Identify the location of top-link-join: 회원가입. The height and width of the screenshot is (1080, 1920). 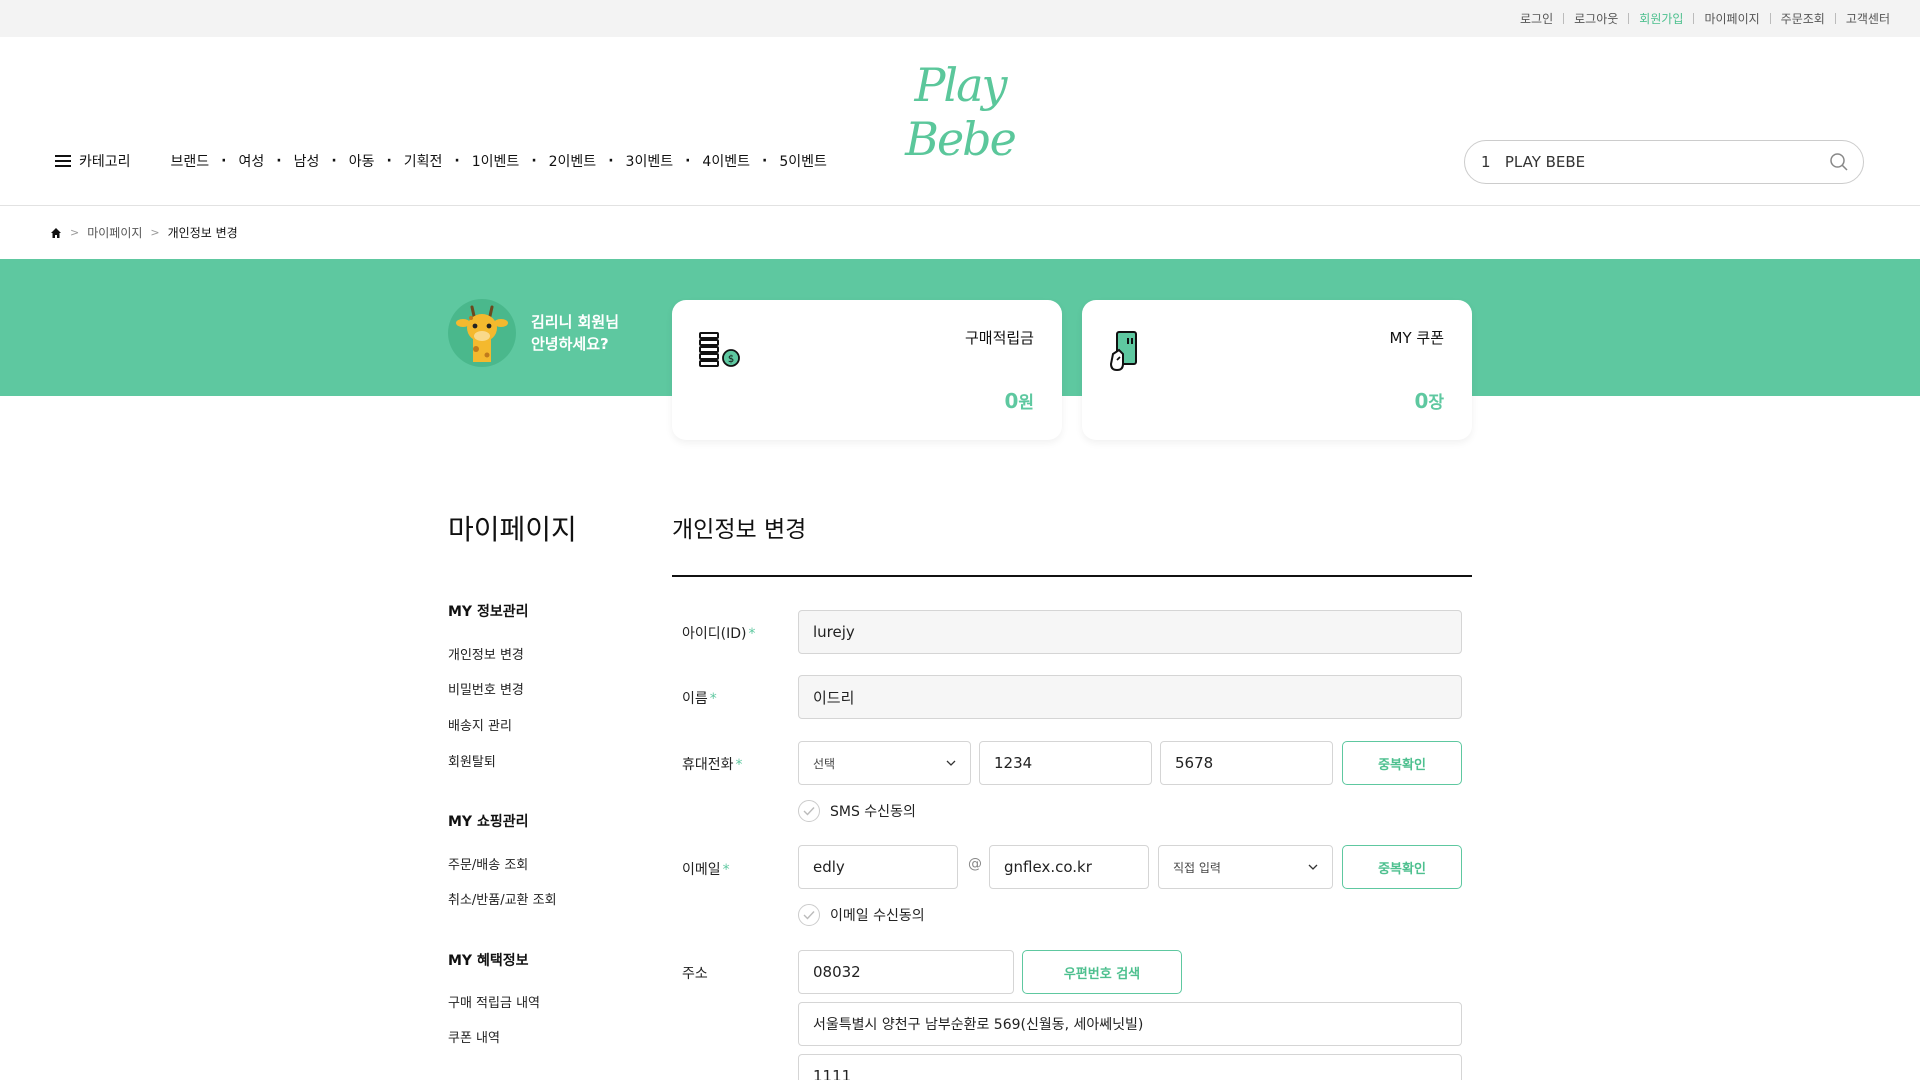
(1650, 18).